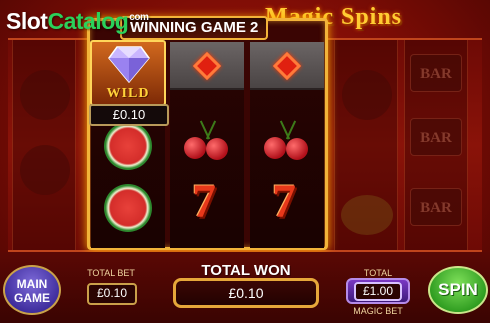 This screenshot has height=323, width=490. What do you see at coordinates (378, 273) in the screenshot?
I see `magic-bet-total-label: TOTAL` at bounding box center [378, 273].